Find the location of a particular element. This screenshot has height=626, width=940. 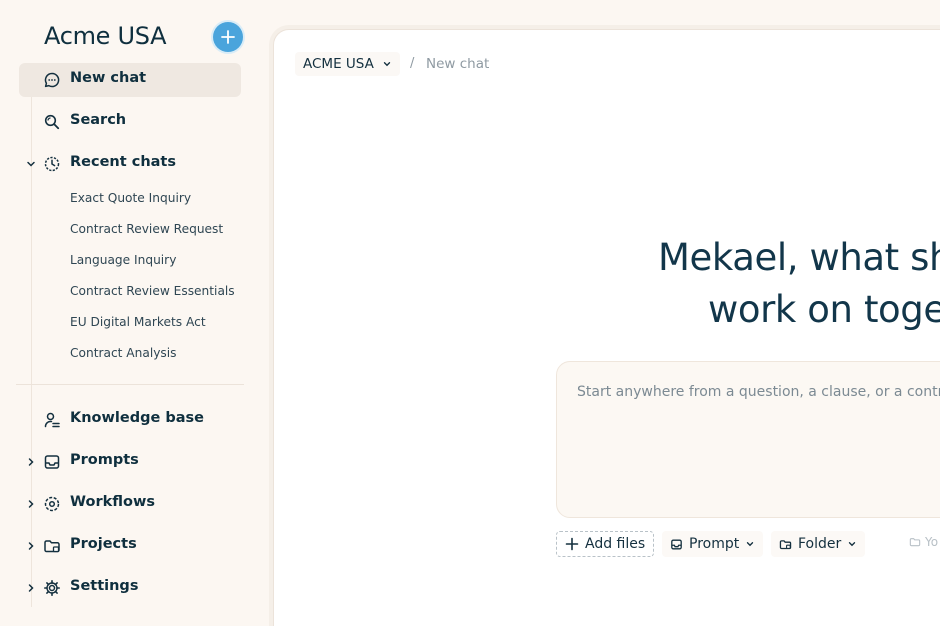

breadcrumb-org-selector: ACME USA is located at coordinates (347, 64).